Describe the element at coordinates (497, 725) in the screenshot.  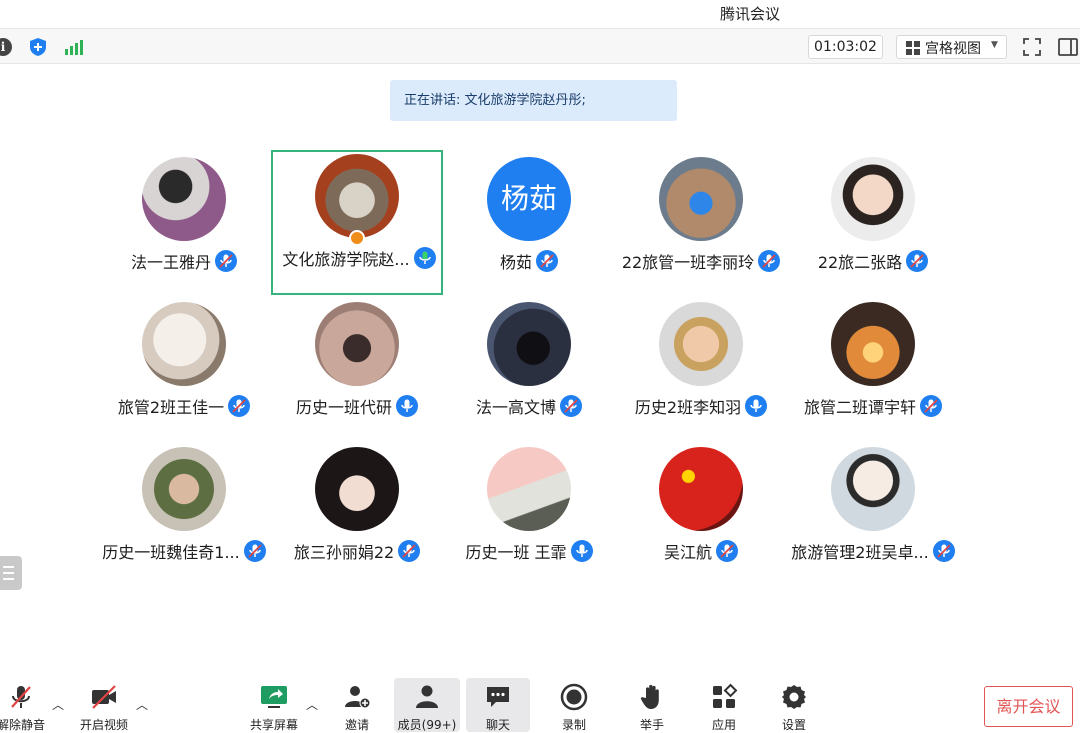
I see `chat-label: 聊天` at that location.